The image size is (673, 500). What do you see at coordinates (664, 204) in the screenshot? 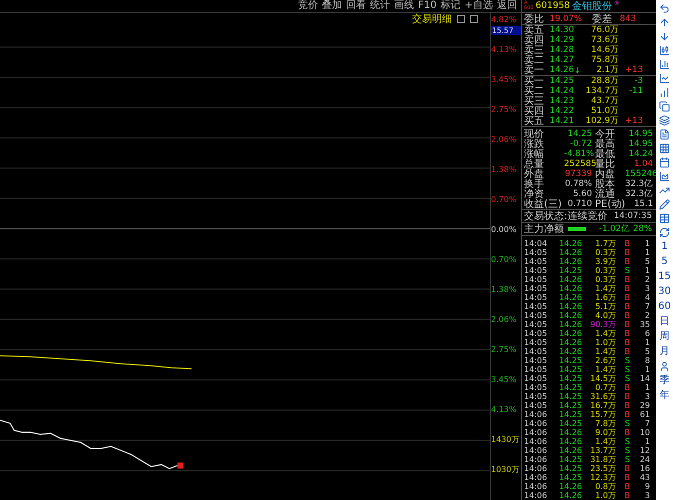
I see `pencil-icon` at bounding box center [664, 204].